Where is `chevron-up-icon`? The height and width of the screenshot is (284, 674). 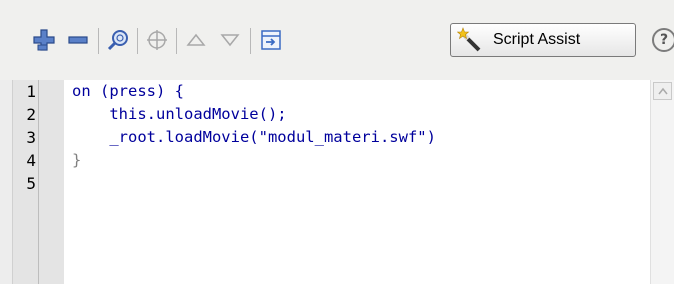
chevron-up-icon is located at coordinates (662, 91).